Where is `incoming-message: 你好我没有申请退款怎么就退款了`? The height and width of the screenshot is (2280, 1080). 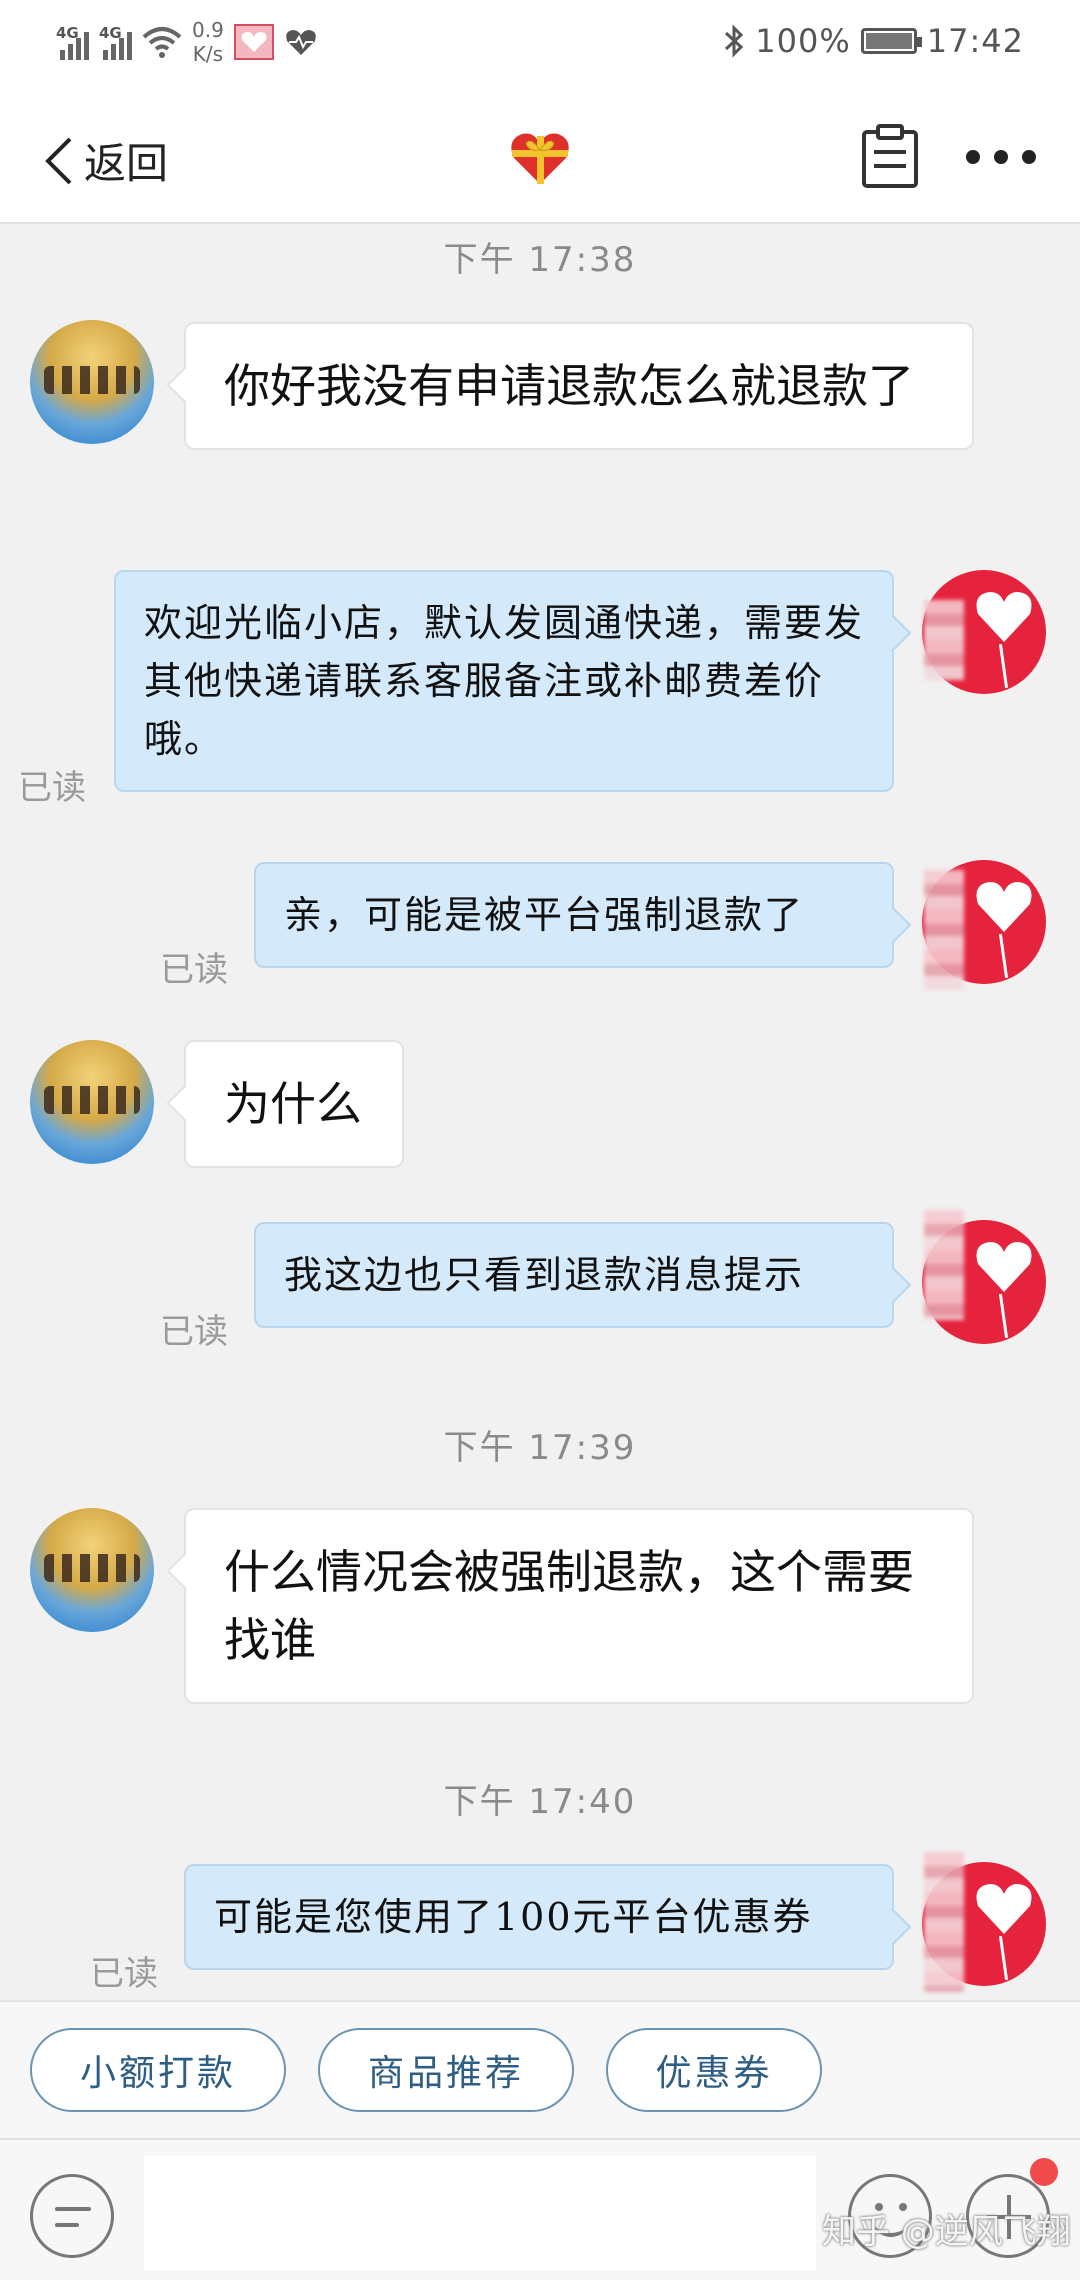
incoming-message: 你好我没有申请退款怎么就退款了 is located at coordinates (579, 386).